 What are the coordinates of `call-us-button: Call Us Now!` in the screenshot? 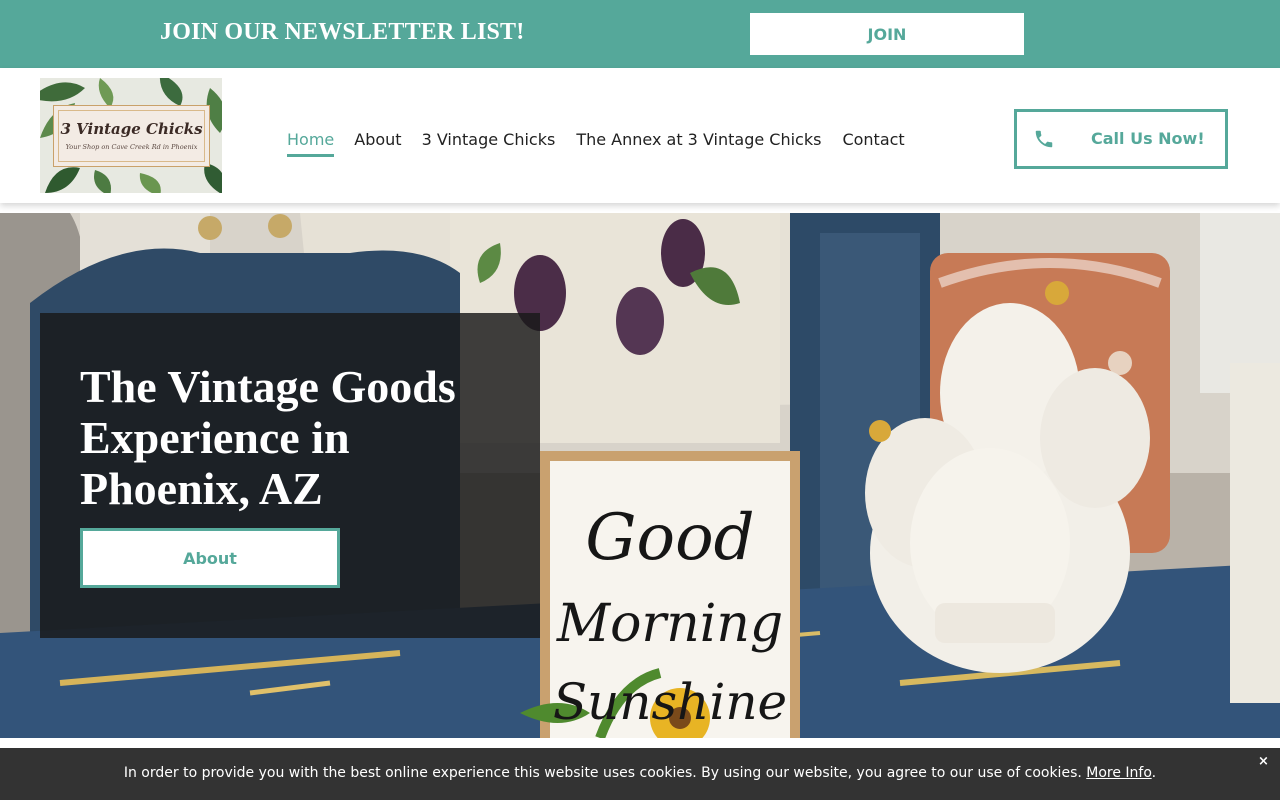 It's located at (1121, 139).